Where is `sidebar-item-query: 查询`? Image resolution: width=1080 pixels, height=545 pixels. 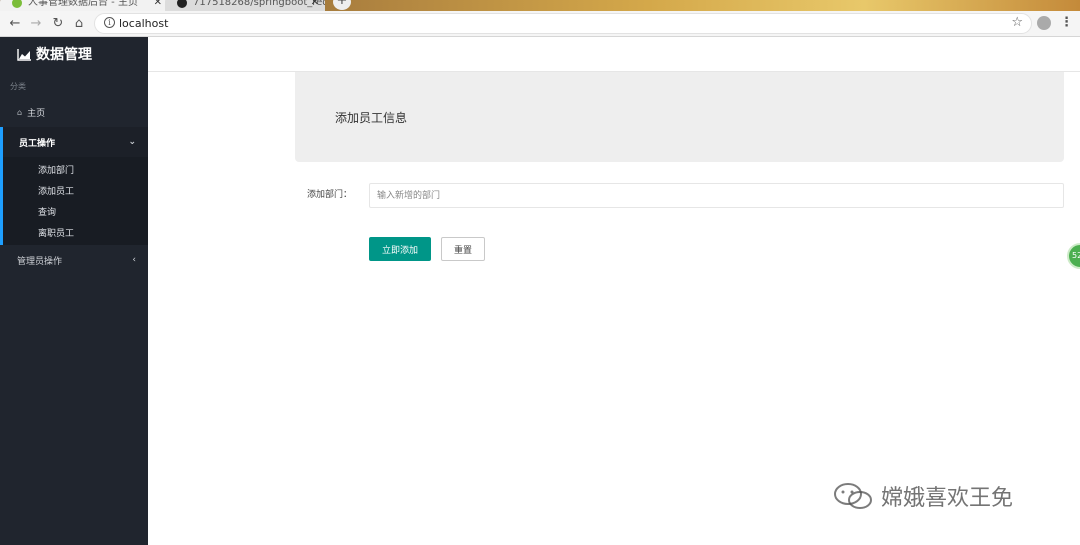
sidebar-item-query: 查询 is located at coordinates (75, 211).